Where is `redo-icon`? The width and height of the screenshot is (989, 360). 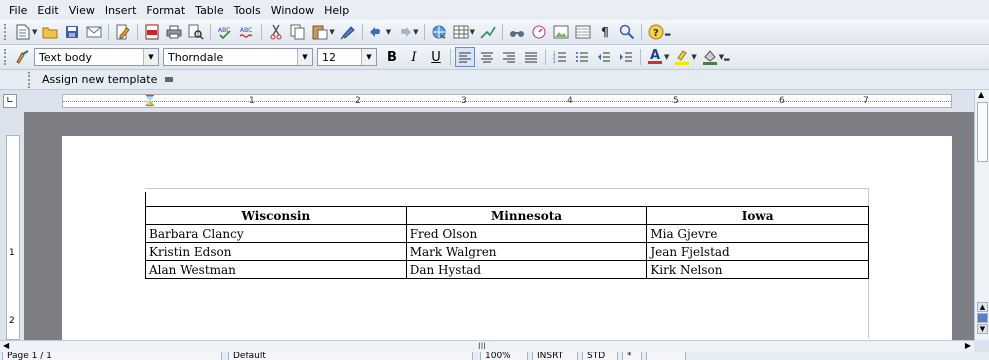 redo-icon is located at coordinates (404, 32).